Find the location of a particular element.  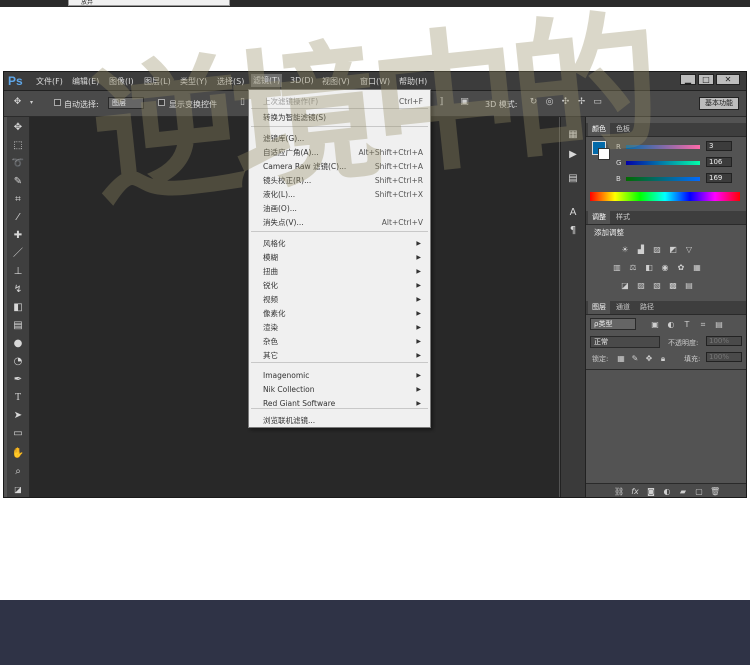

link-layers-icon: ⛓ is located at coordinates (619, 491).